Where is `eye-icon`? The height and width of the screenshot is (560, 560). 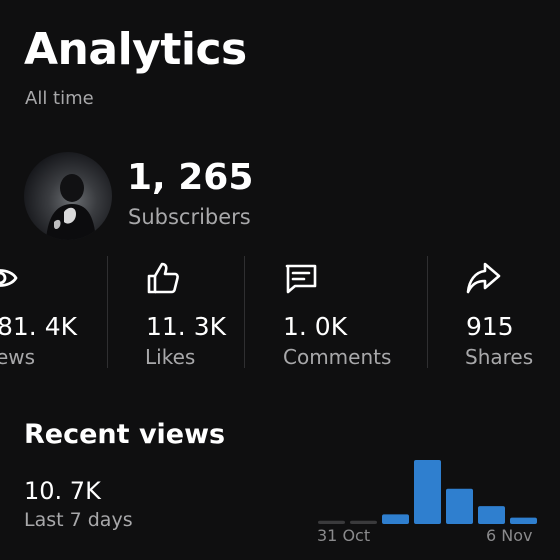
eye-icon is located at coordinates (9, 278).